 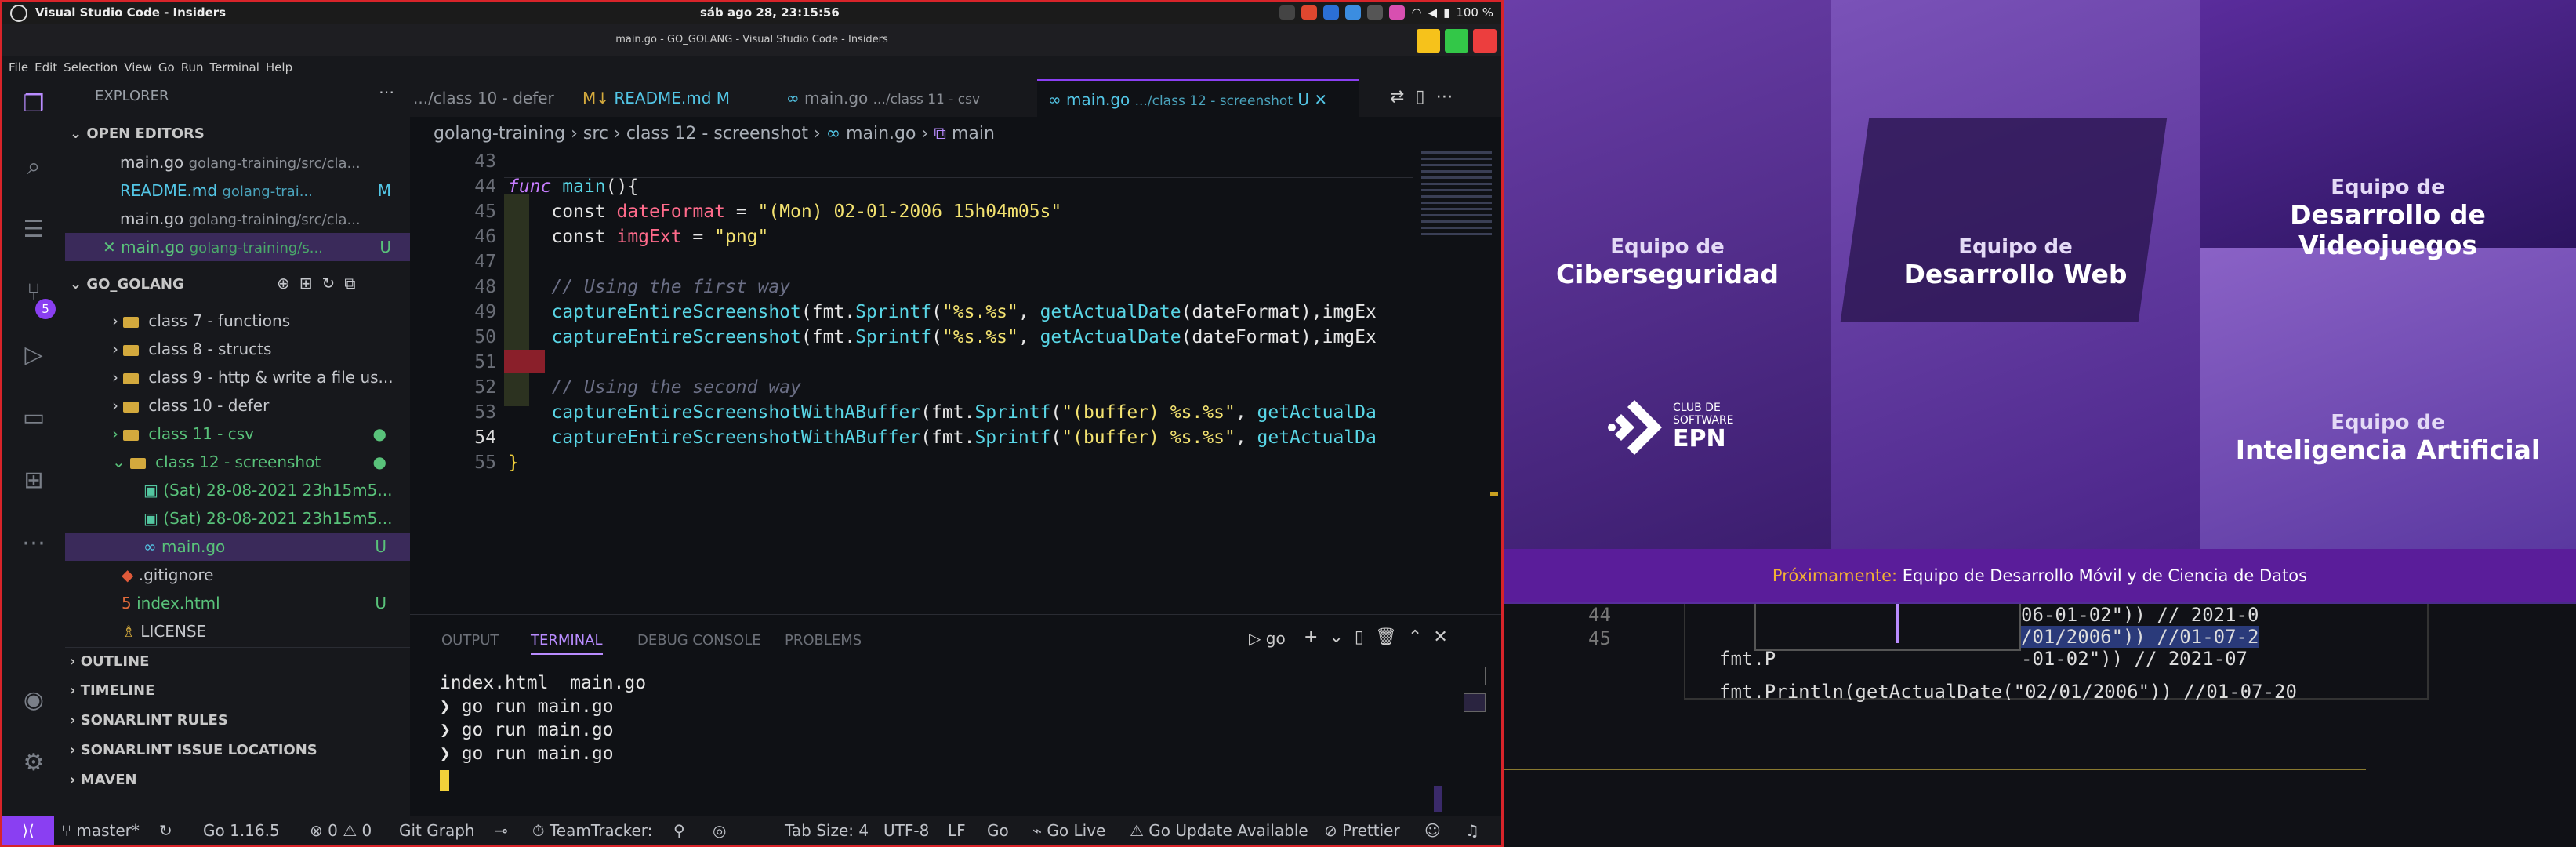 What do you see at coordinates (341, 830) in the screenshot?
I see `problems-count: ⊗ 0 ⚠ 0` at bounding box center [341, 830].